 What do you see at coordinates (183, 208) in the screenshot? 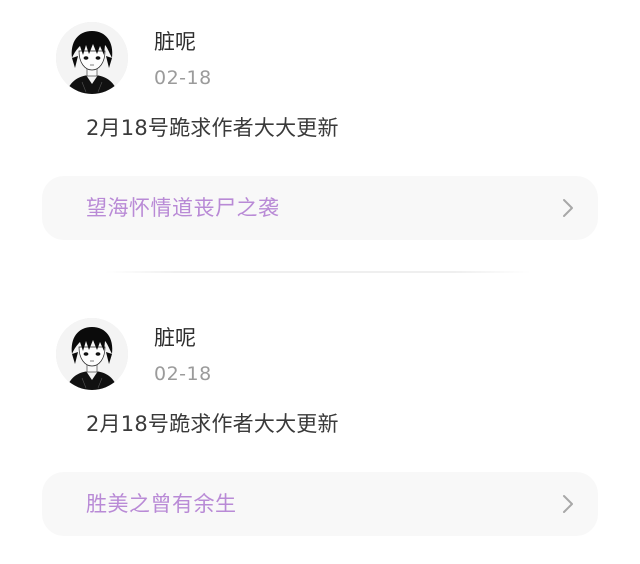
I see `book-title: 望海怀情道丧尸之袭` at bounding box center [183, 208].